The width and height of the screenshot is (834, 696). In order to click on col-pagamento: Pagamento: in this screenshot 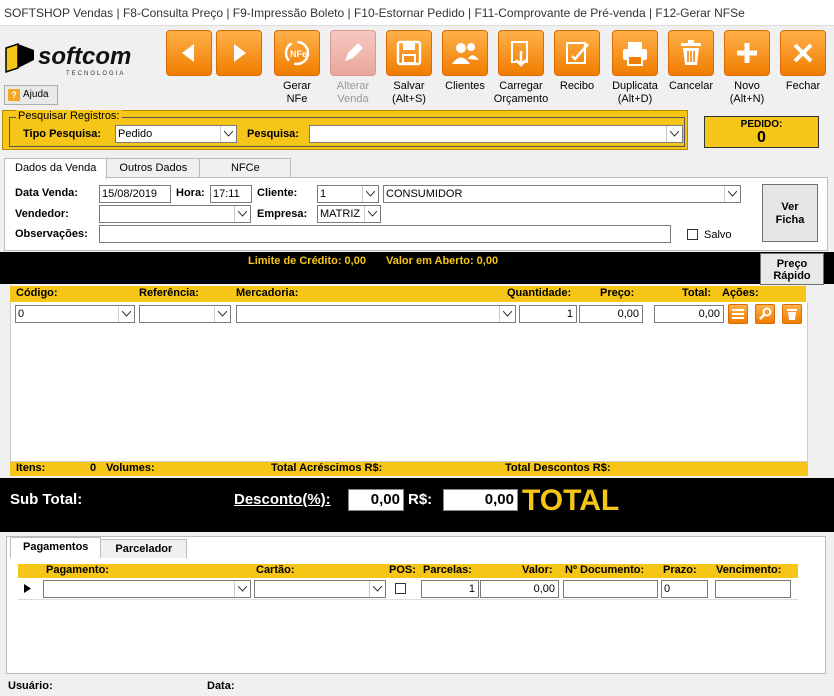, I will do `click(77, 570)`.